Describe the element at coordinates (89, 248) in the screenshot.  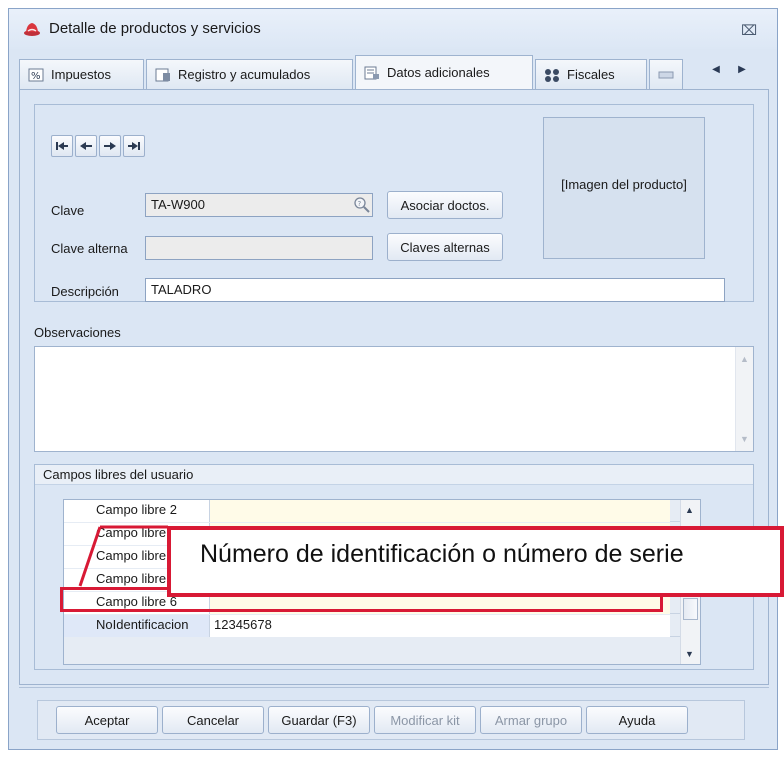
I see `clave-alterna-label: Clave alterna` at that location.